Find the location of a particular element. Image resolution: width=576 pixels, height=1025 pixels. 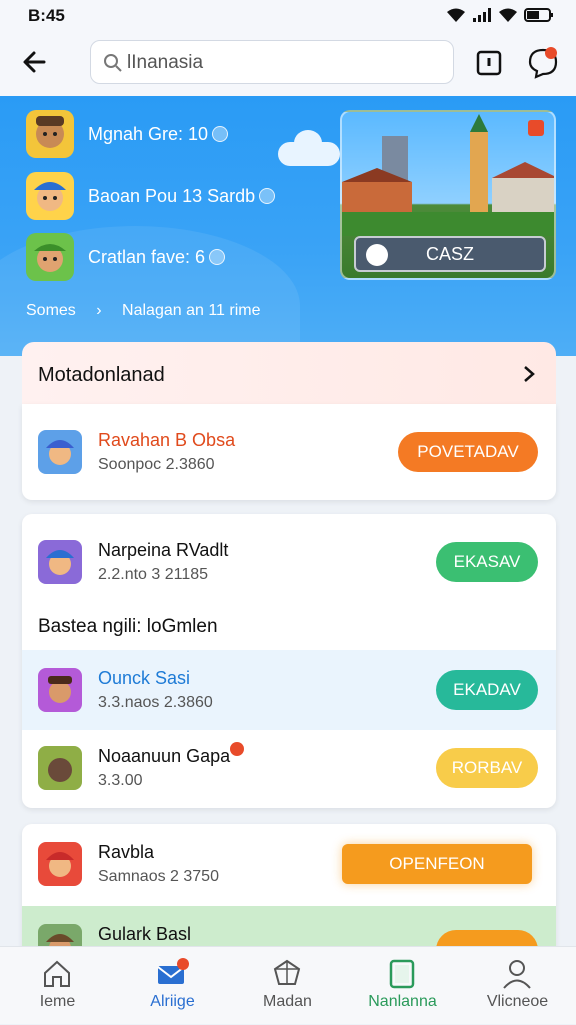

search-input is located at coordinates (277, 63).